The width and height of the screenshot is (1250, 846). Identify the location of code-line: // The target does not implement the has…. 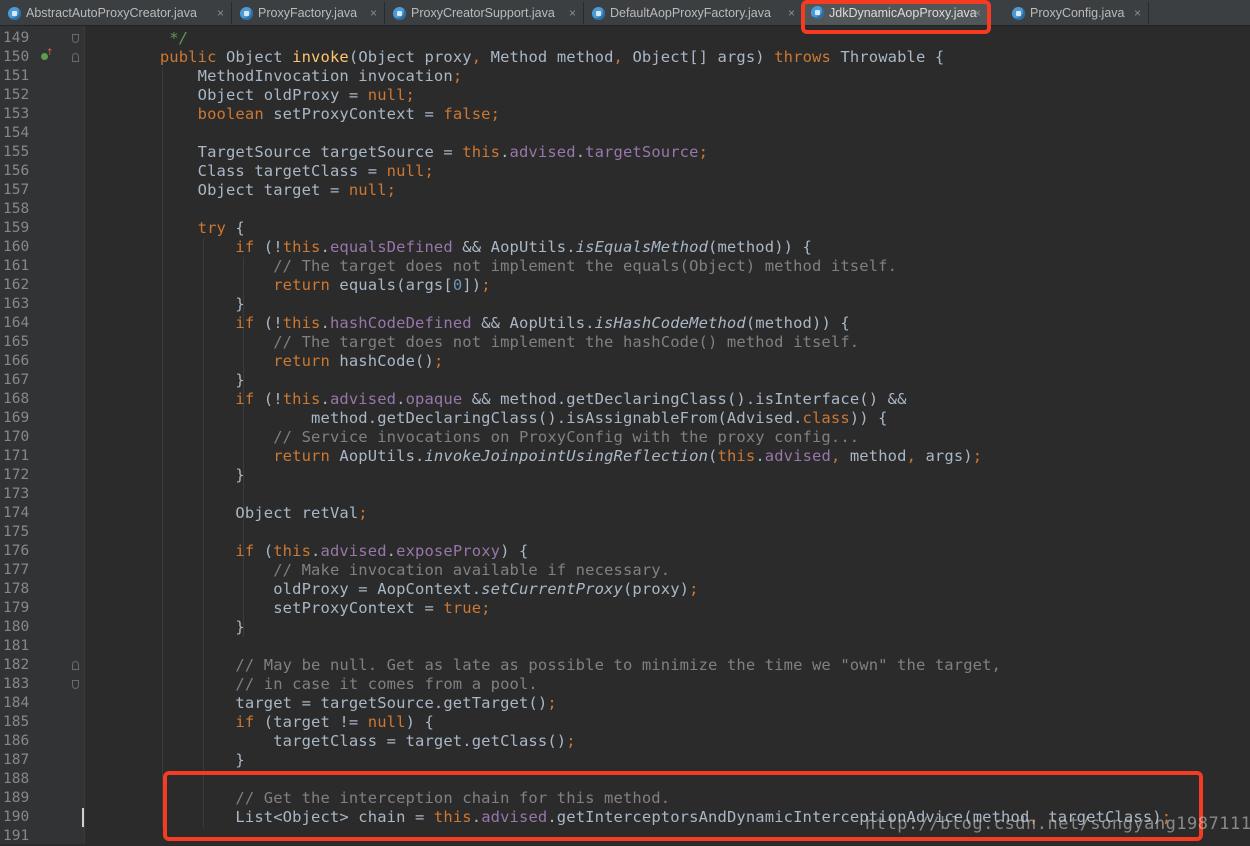
(490, 342).